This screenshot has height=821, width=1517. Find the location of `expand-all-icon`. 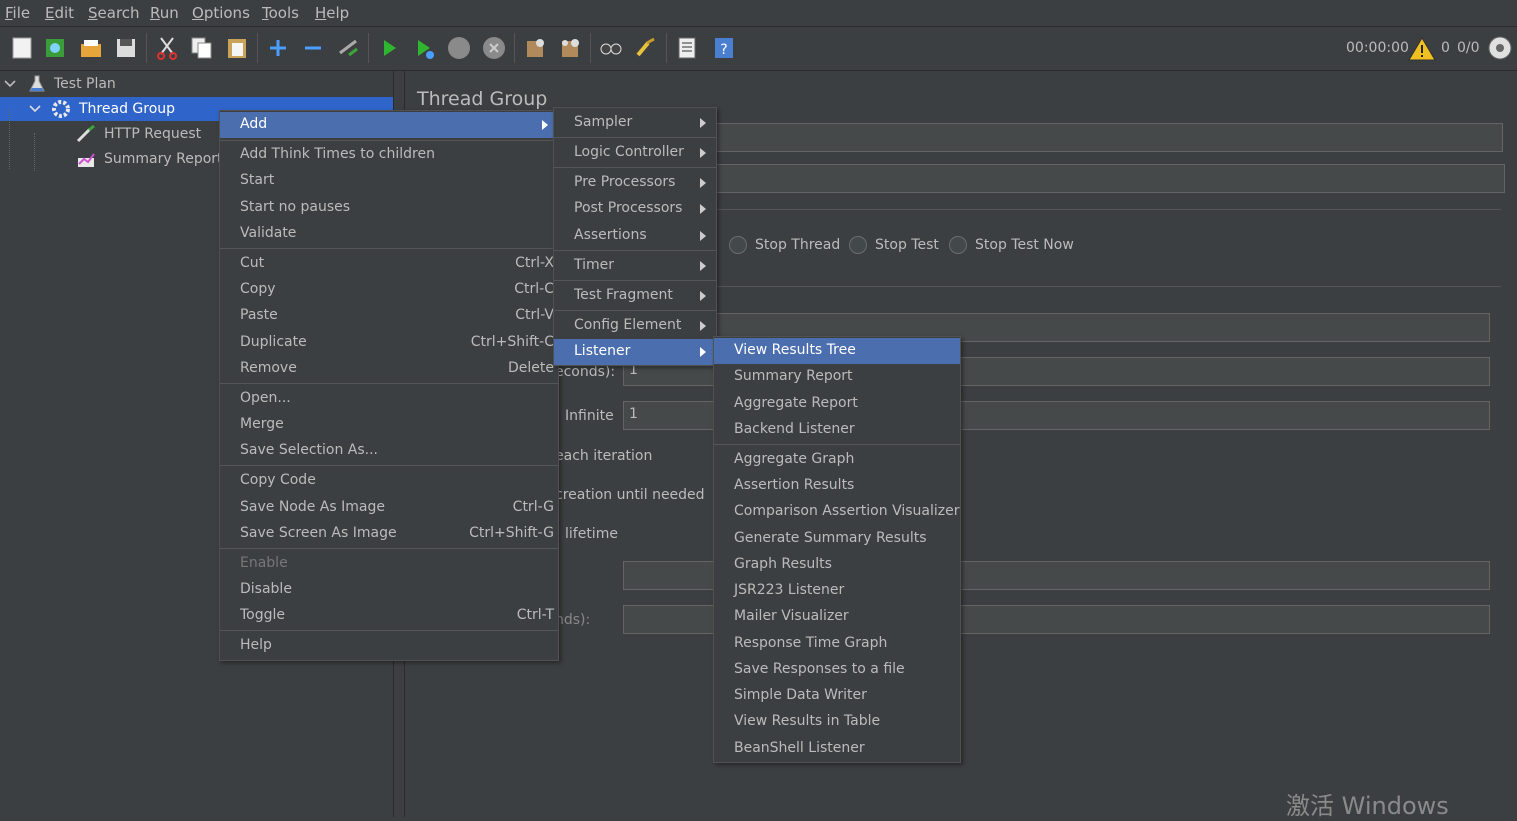

expand-all-icon is located at coordinates (278, 48).